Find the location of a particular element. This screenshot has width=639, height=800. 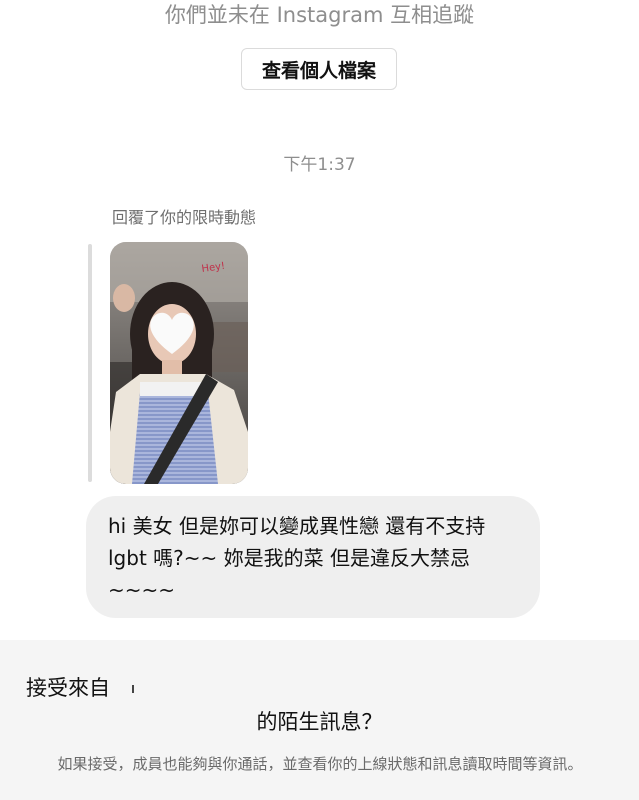

message-timestamp: 下午1:37 is located at coordinates (319, 165).